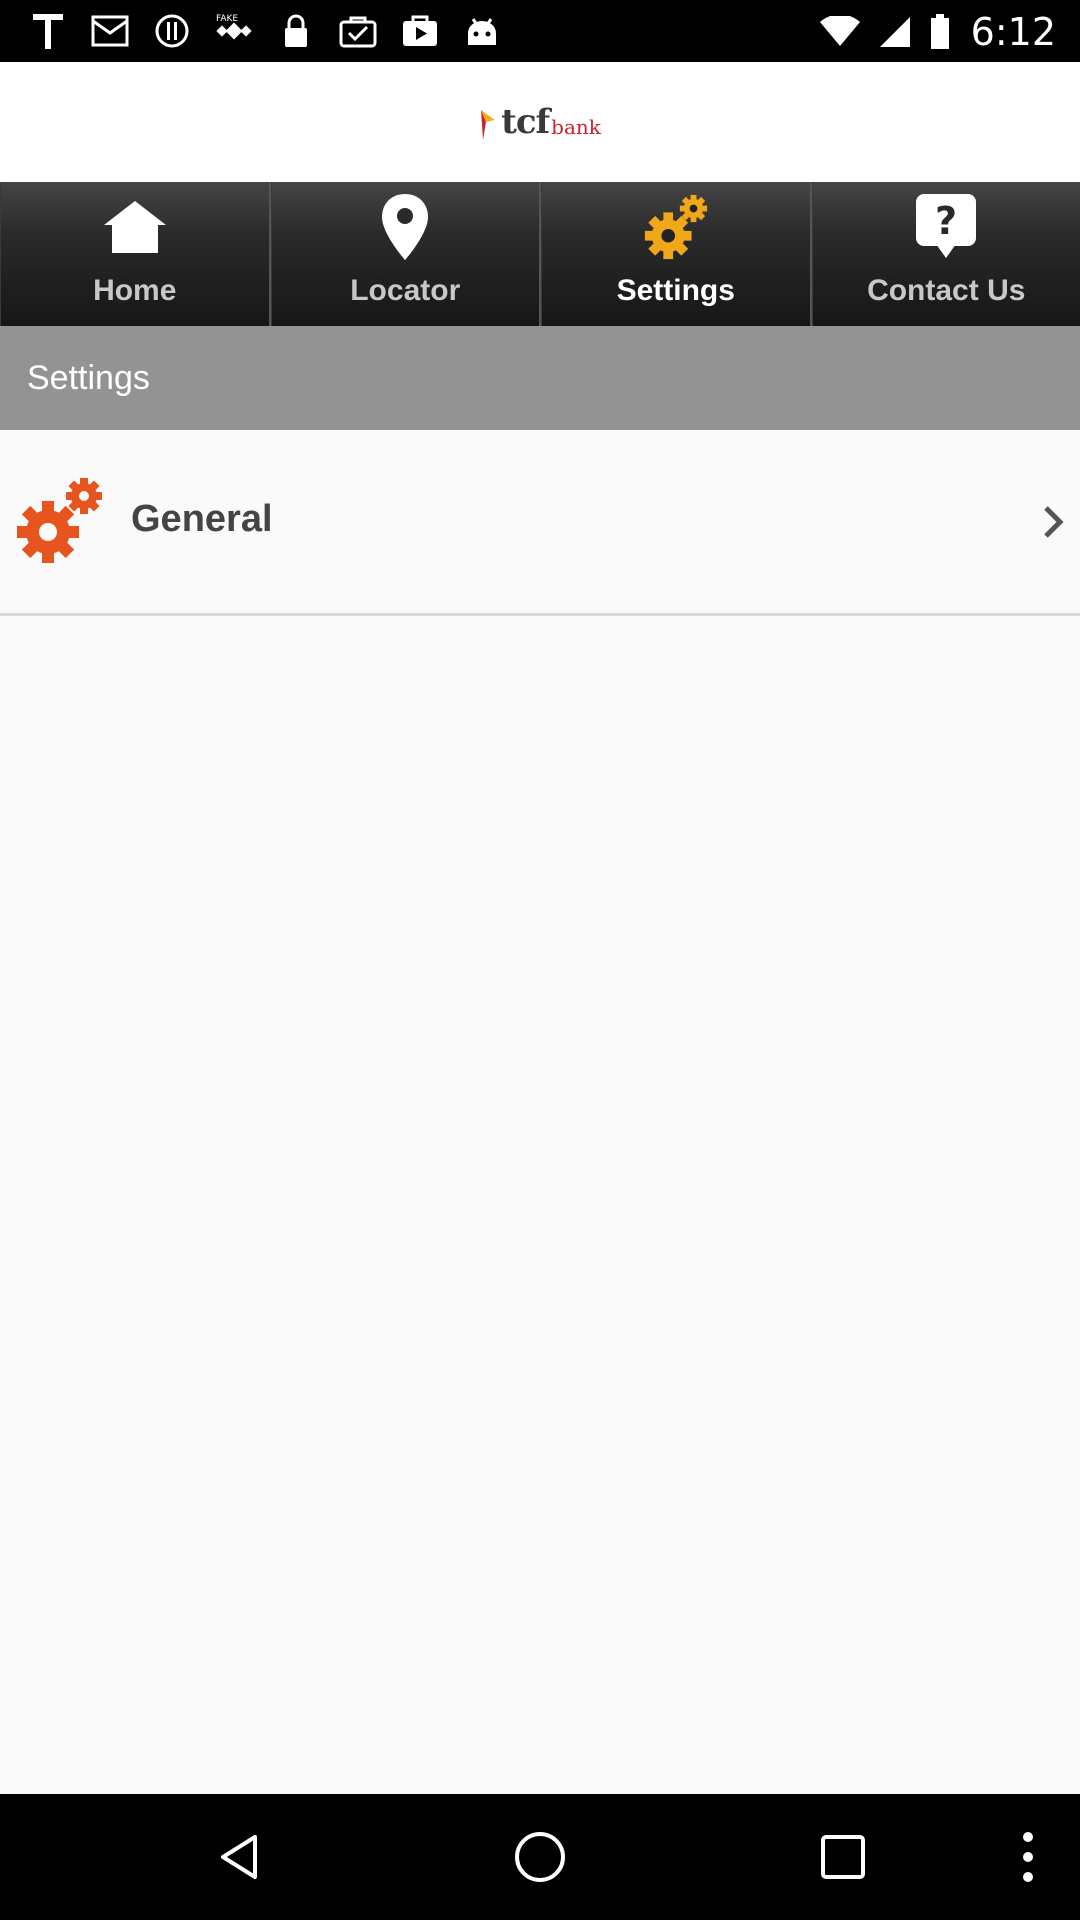  Describe the element at coordinates (227, 19) in the screenshot. I see `svg-text: FAKE` at that location.